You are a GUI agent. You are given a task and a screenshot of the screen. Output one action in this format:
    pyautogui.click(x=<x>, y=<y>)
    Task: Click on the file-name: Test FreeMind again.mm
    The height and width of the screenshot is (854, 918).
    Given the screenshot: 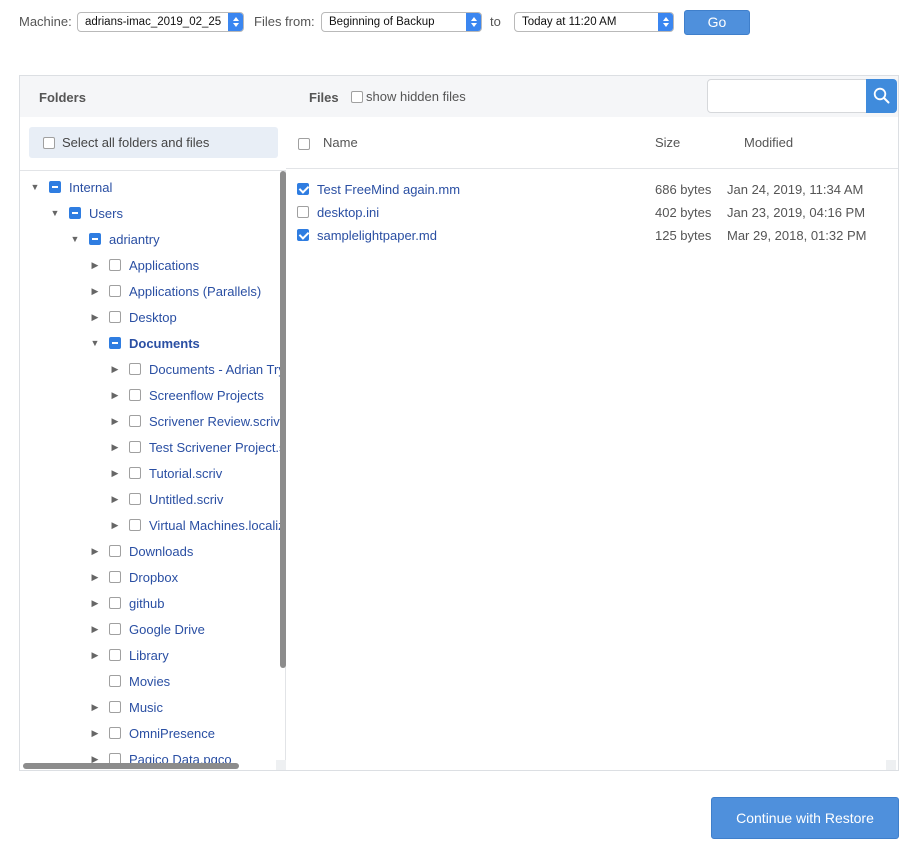 What is the action you would take?
    pyautogui.click(x=388, y=189)
    